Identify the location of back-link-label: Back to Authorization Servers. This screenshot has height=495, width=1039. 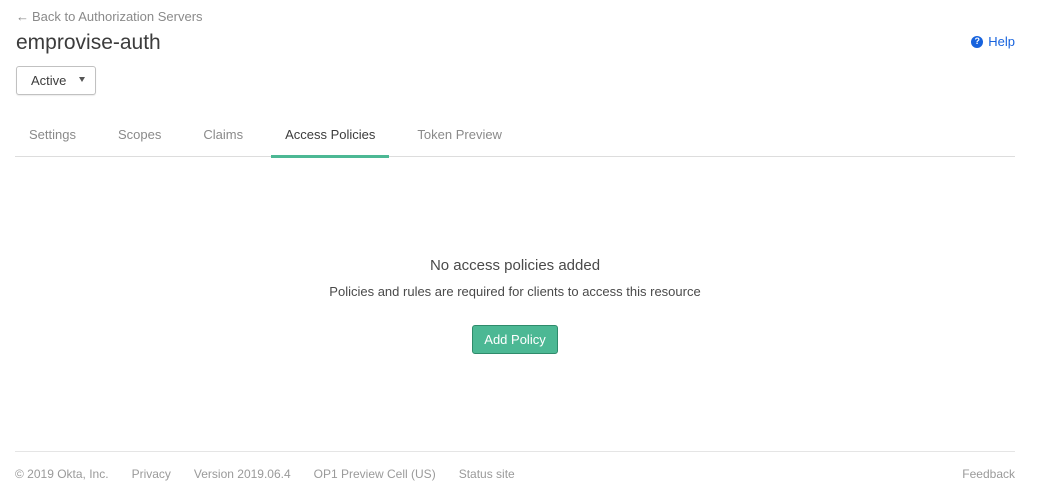
(117, 16).